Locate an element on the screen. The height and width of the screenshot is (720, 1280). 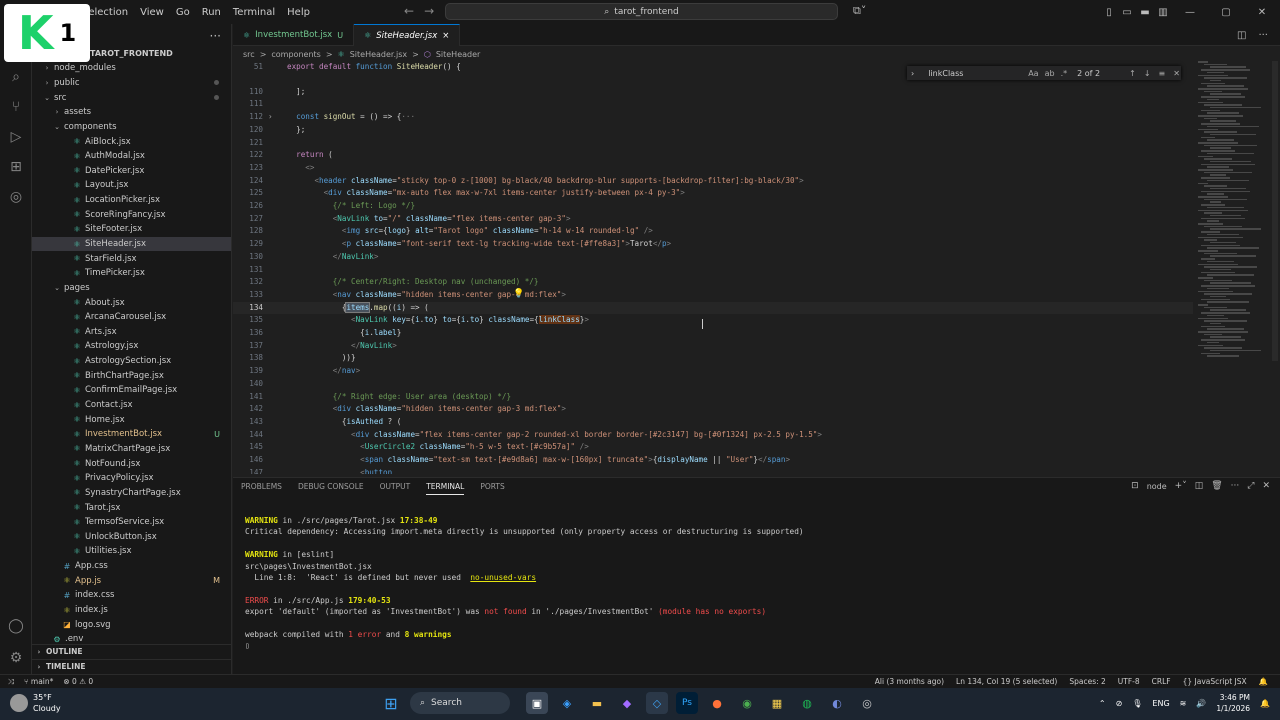
tree-file: ⚛ About.jsx is located at coordinates (131, 302).